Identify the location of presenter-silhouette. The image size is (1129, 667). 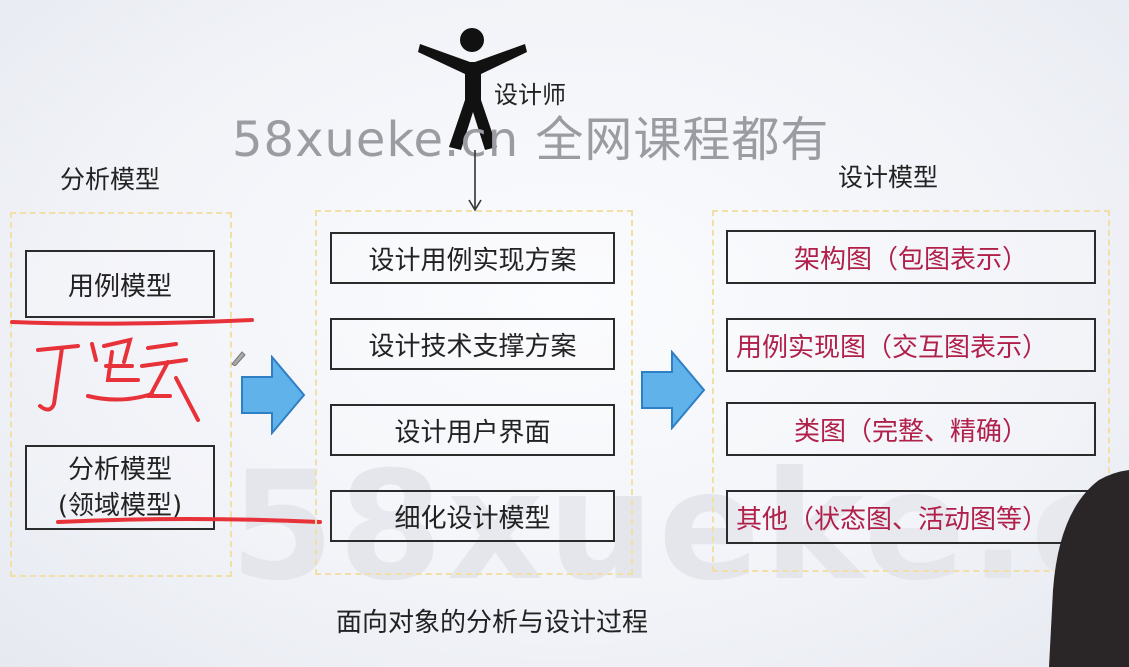
(1089, 568).